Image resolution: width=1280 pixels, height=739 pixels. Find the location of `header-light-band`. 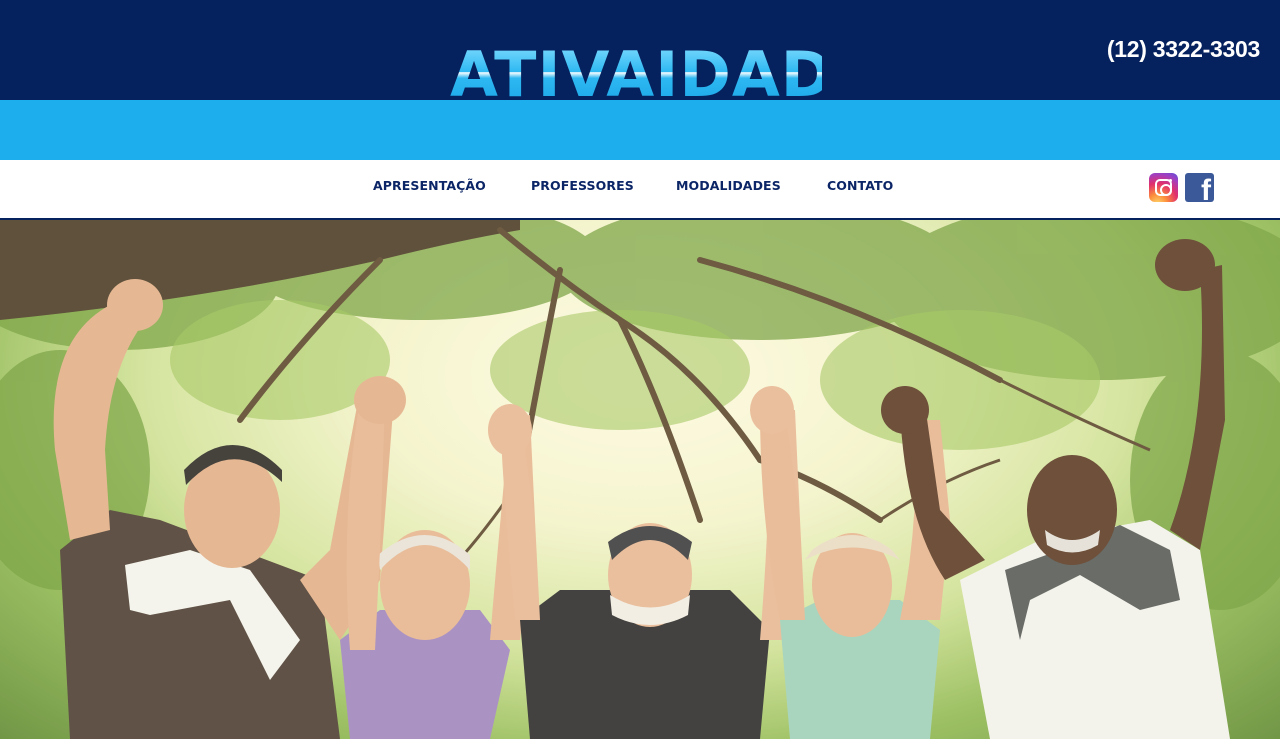

header-light-band is located at coordinates (640, 130).